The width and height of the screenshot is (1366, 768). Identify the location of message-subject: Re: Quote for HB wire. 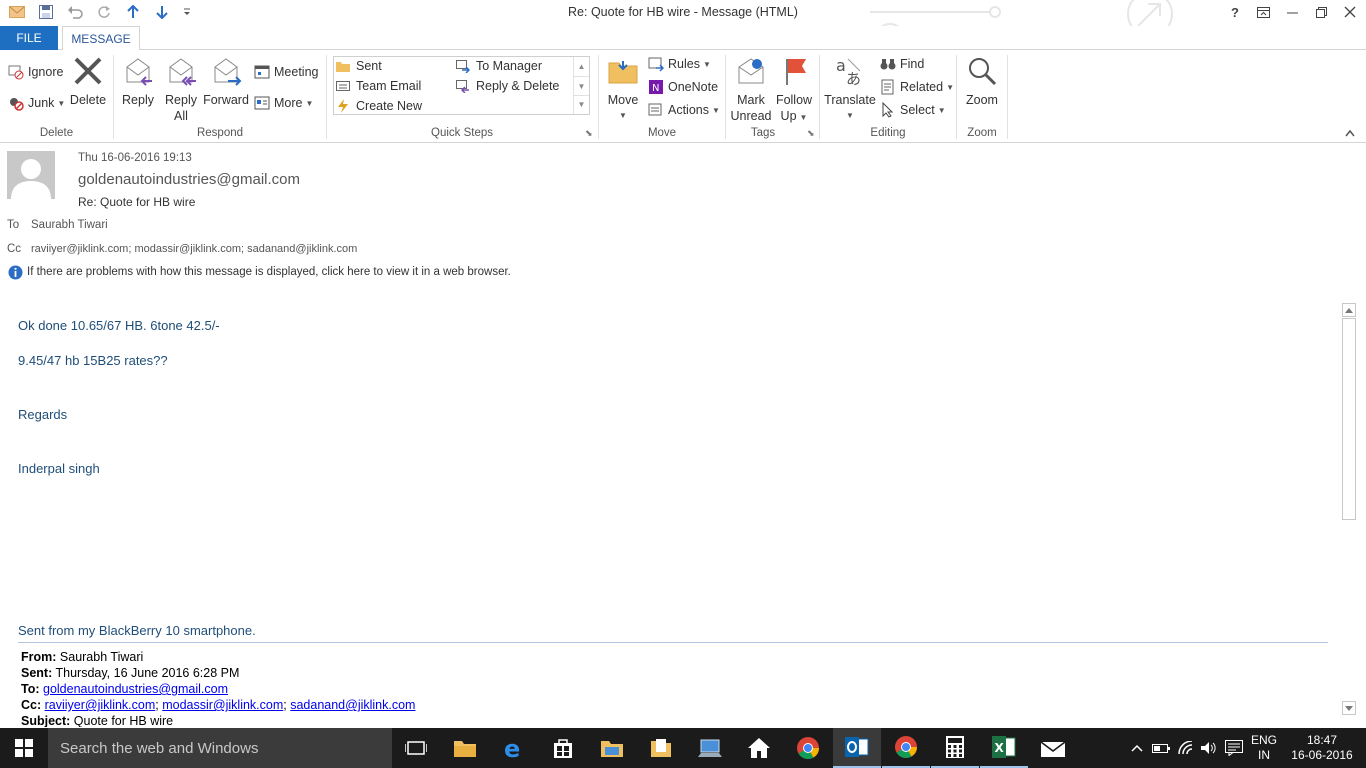
(137, 202).